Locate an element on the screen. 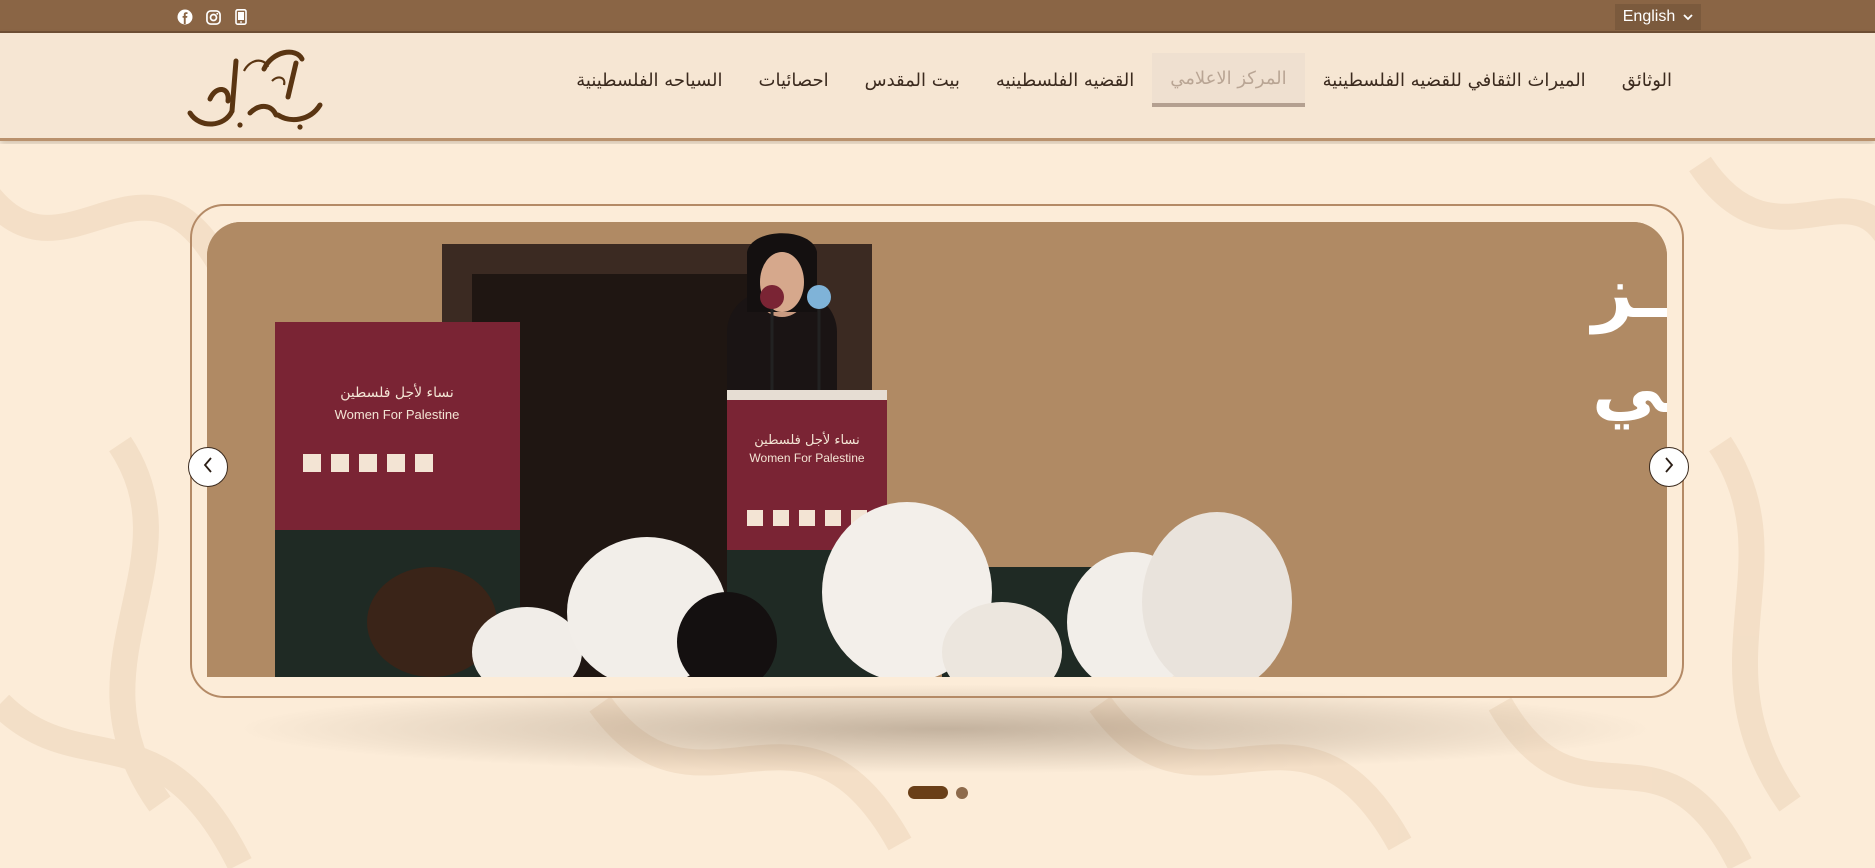 This screenshot has width=1875, height=868. language-selector: English is located at coordinates (1658, 17).